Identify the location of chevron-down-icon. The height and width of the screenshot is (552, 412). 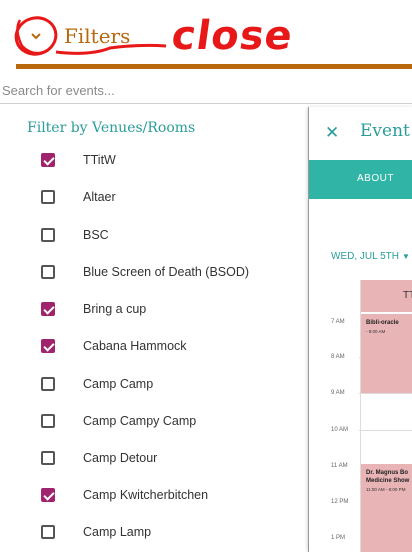
(36, 36).